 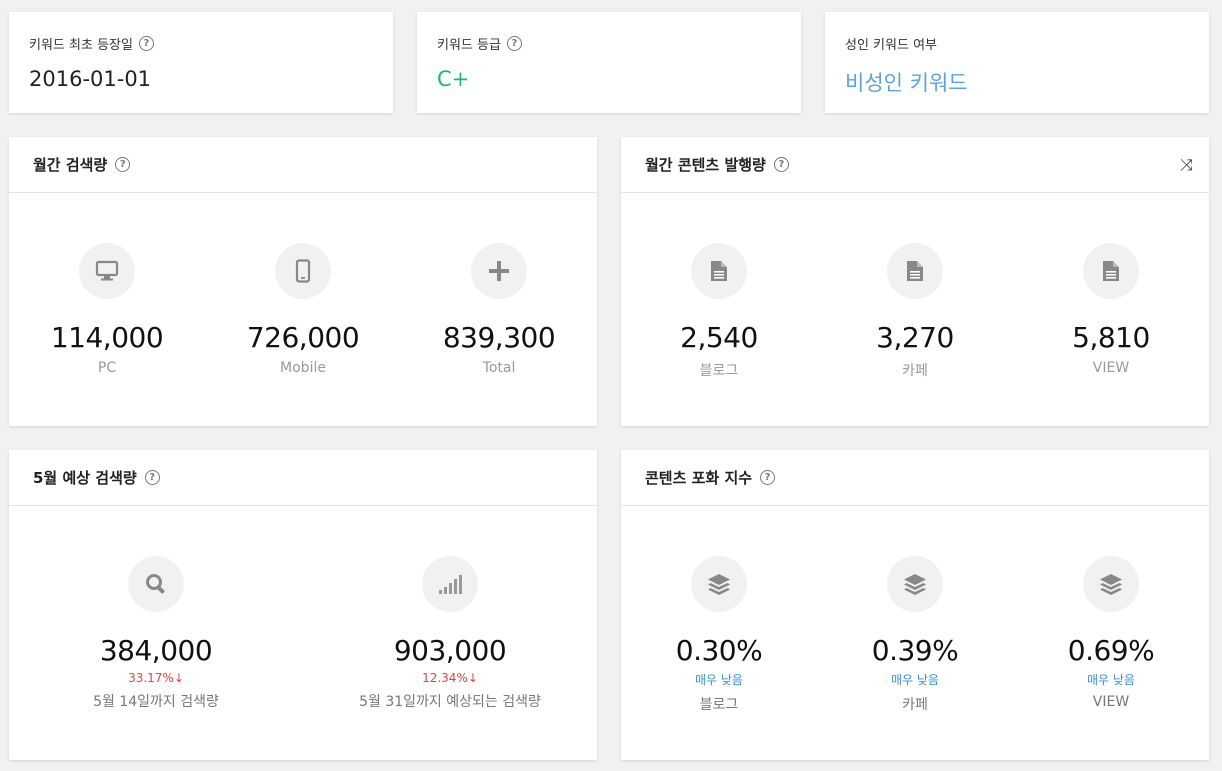 I want to click on stat-label: Total, so click(x=499, y=368).